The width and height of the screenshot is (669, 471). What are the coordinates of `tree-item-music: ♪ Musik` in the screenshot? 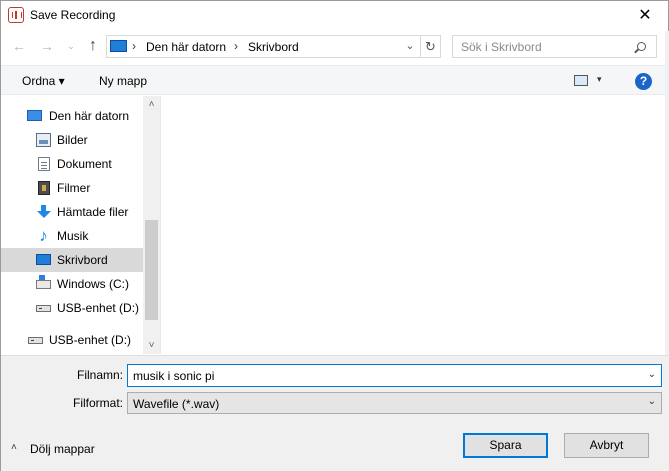 It's located at (72, 236).